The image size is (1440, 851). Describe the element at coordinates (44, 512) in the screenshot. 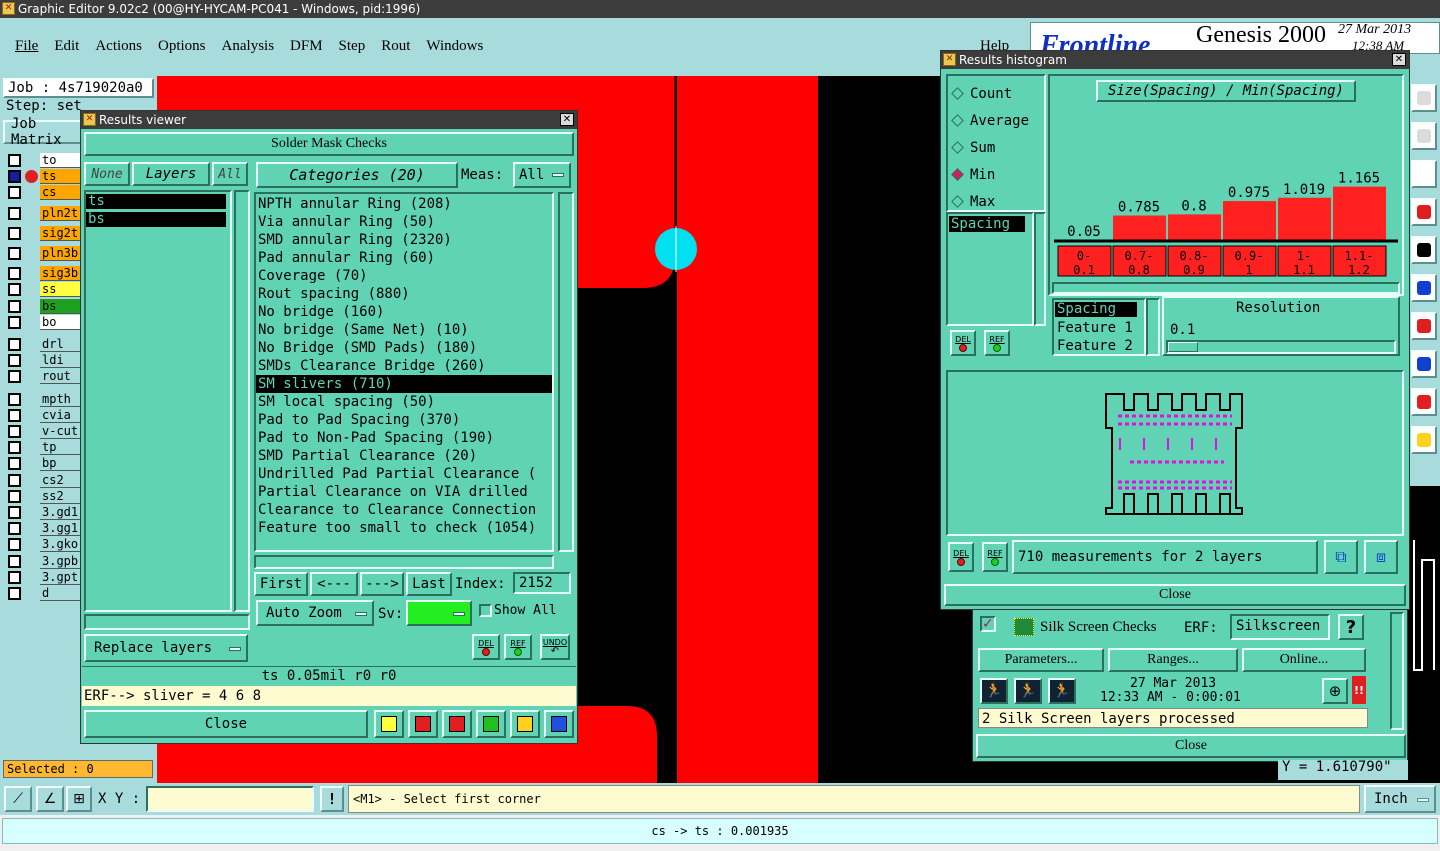

I see `layer-row: 3.gd1` at that location.